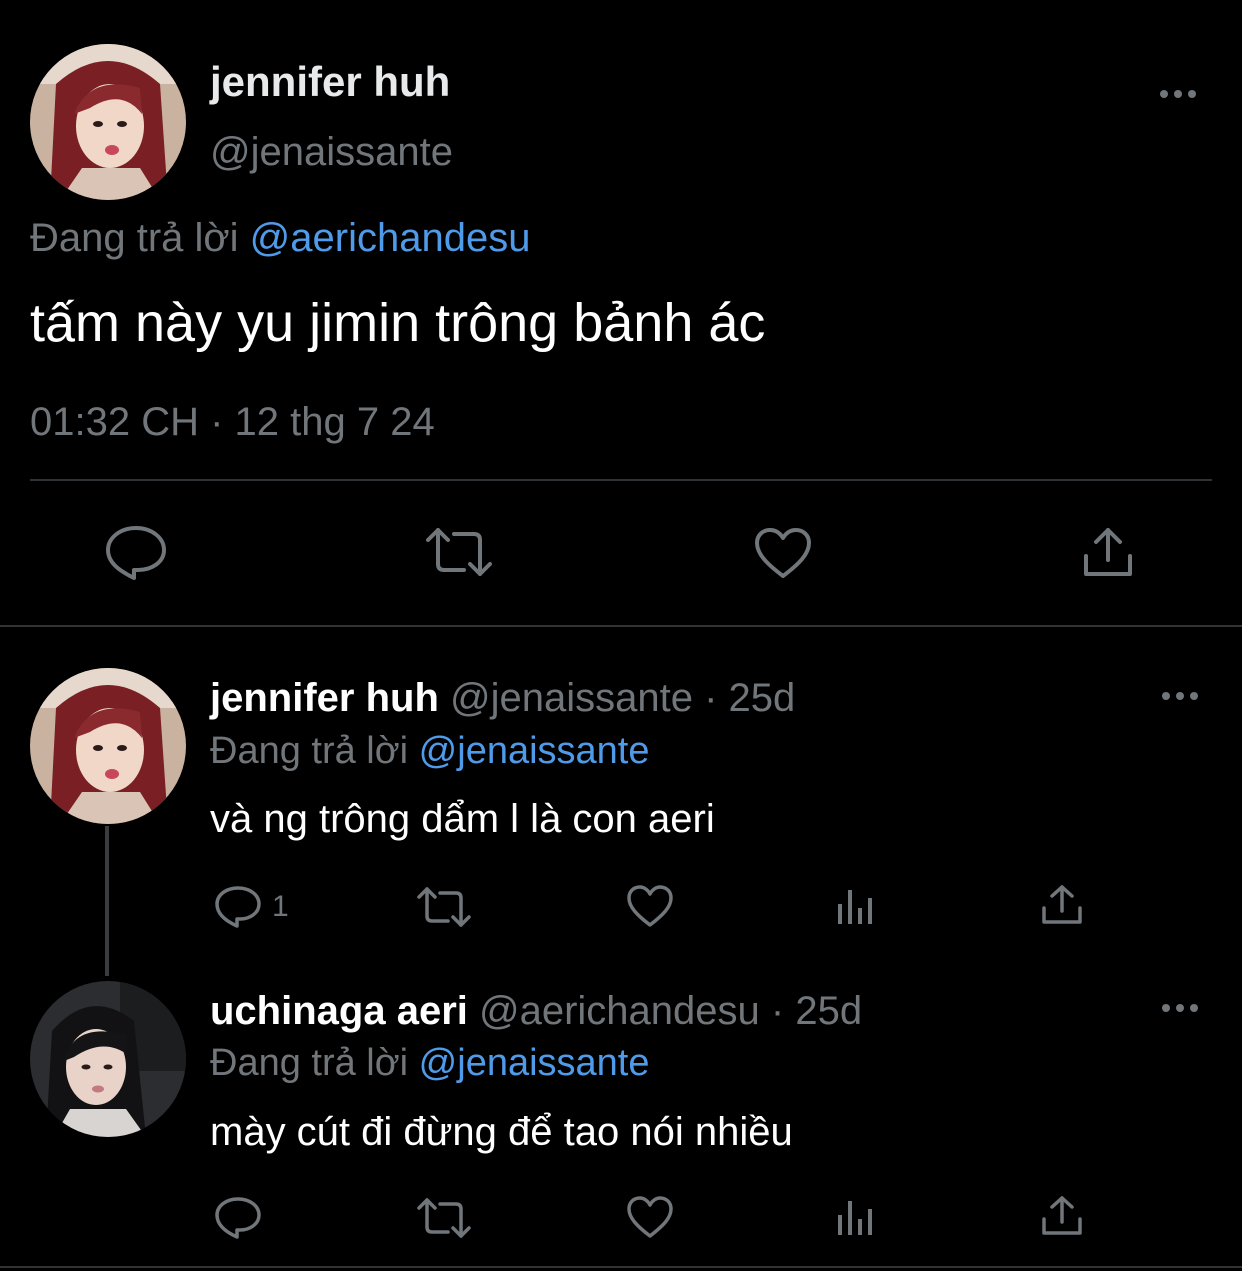 This screenshot has height=1271, width=1242. I want to click on thread-connector-line, so click(107, 901).